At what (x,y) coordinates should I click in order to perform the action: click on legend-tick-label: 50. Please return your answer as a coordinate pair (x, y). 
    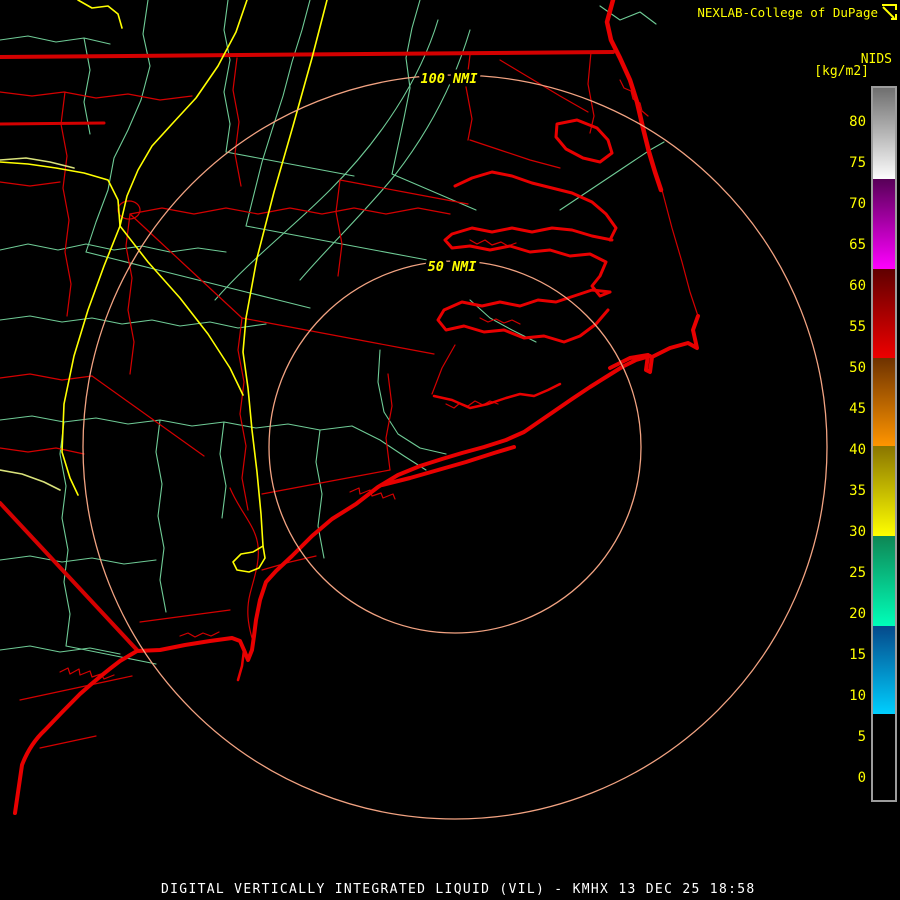
    Looking at the image, I should click on (857, 368).